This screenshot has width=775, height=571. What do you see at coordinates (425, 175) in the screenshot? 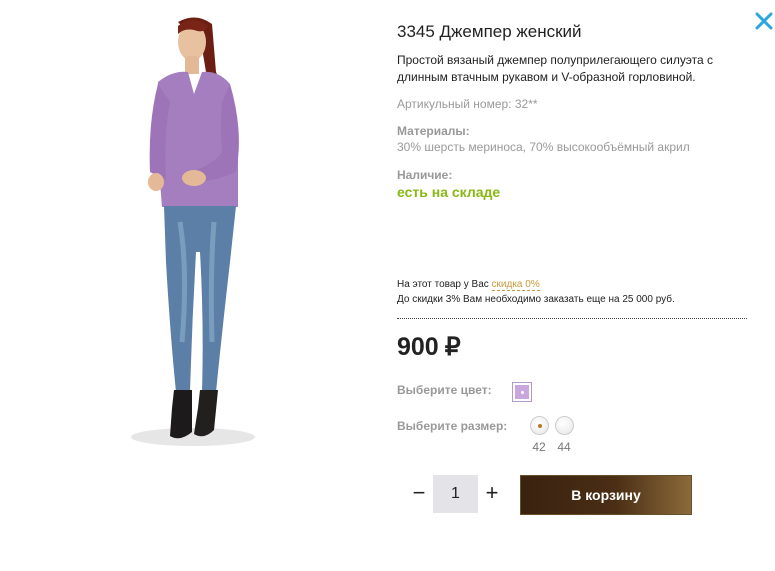
I see `availability-label: Наличие:` at bounding box center [425, 175].